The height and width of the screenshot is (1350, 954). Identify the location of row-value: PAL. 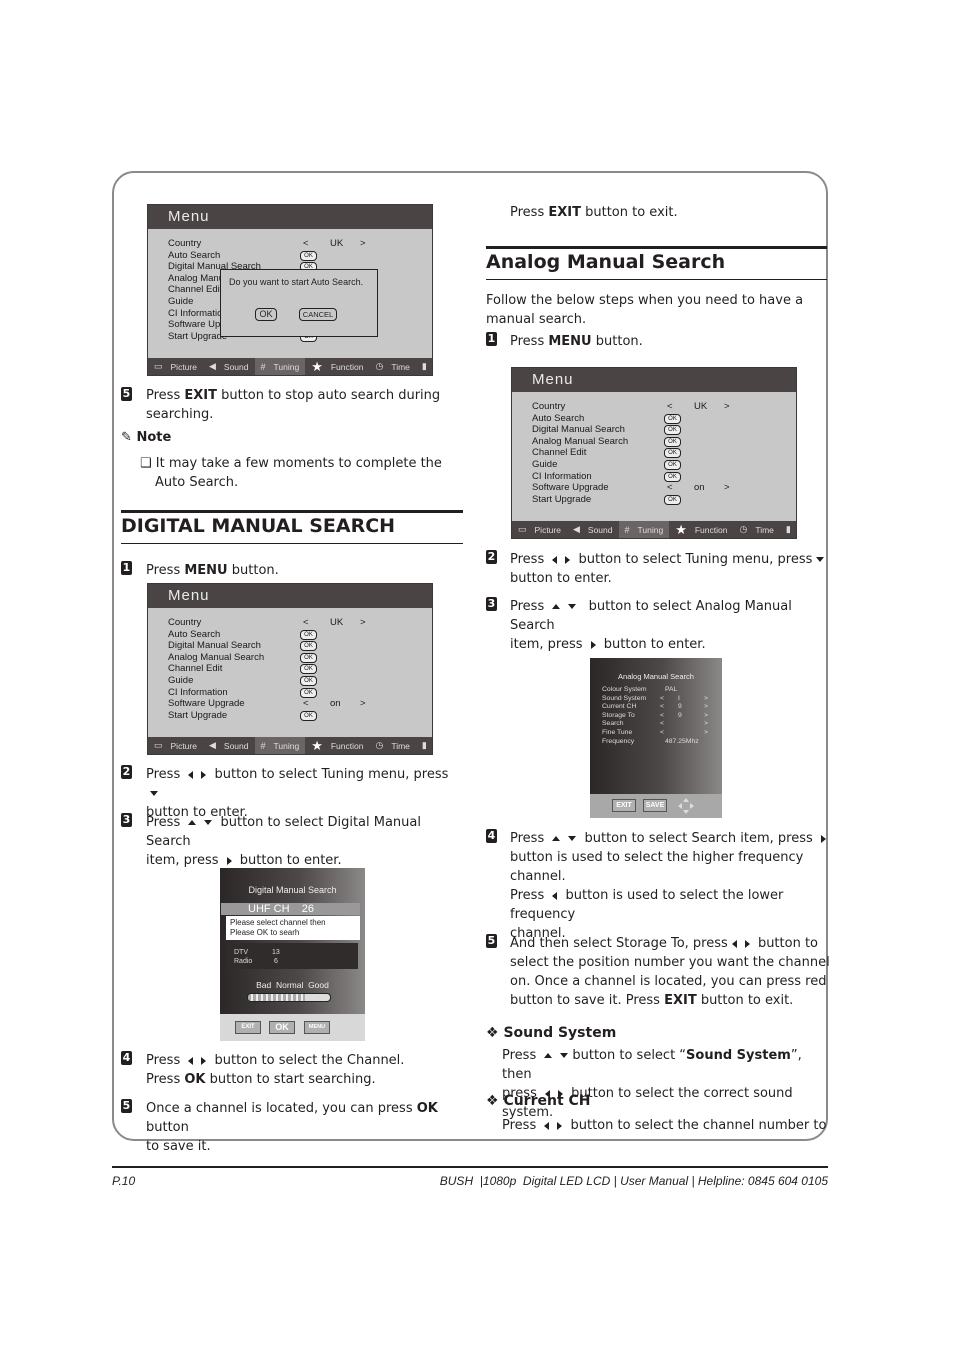
(671, 689).